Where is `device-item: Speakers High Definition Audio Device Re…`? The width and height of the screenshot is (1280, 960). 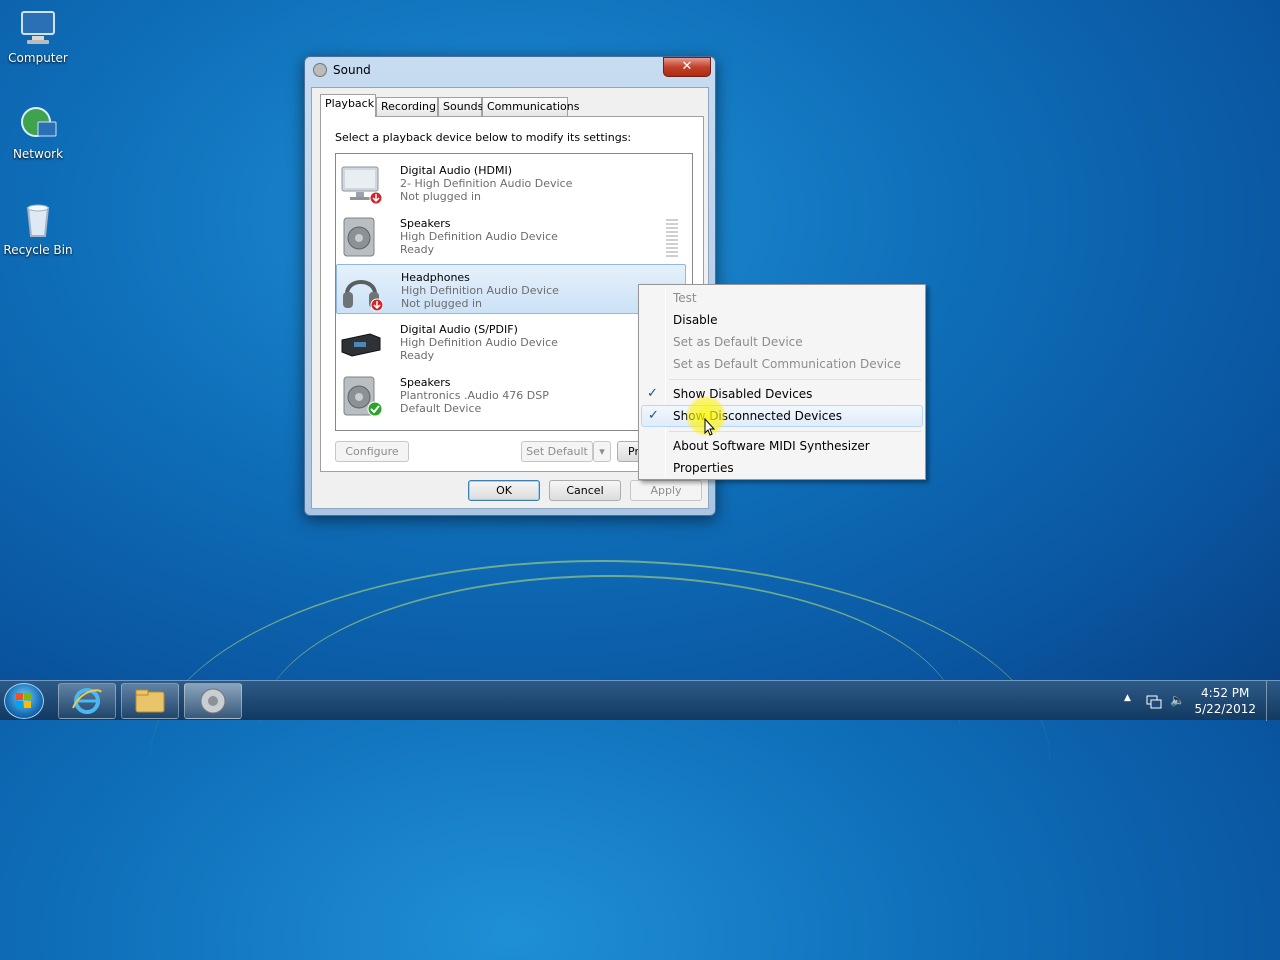
device-item: Speakers High Definition Audio Device Re… is located at coordinates (511, 236).